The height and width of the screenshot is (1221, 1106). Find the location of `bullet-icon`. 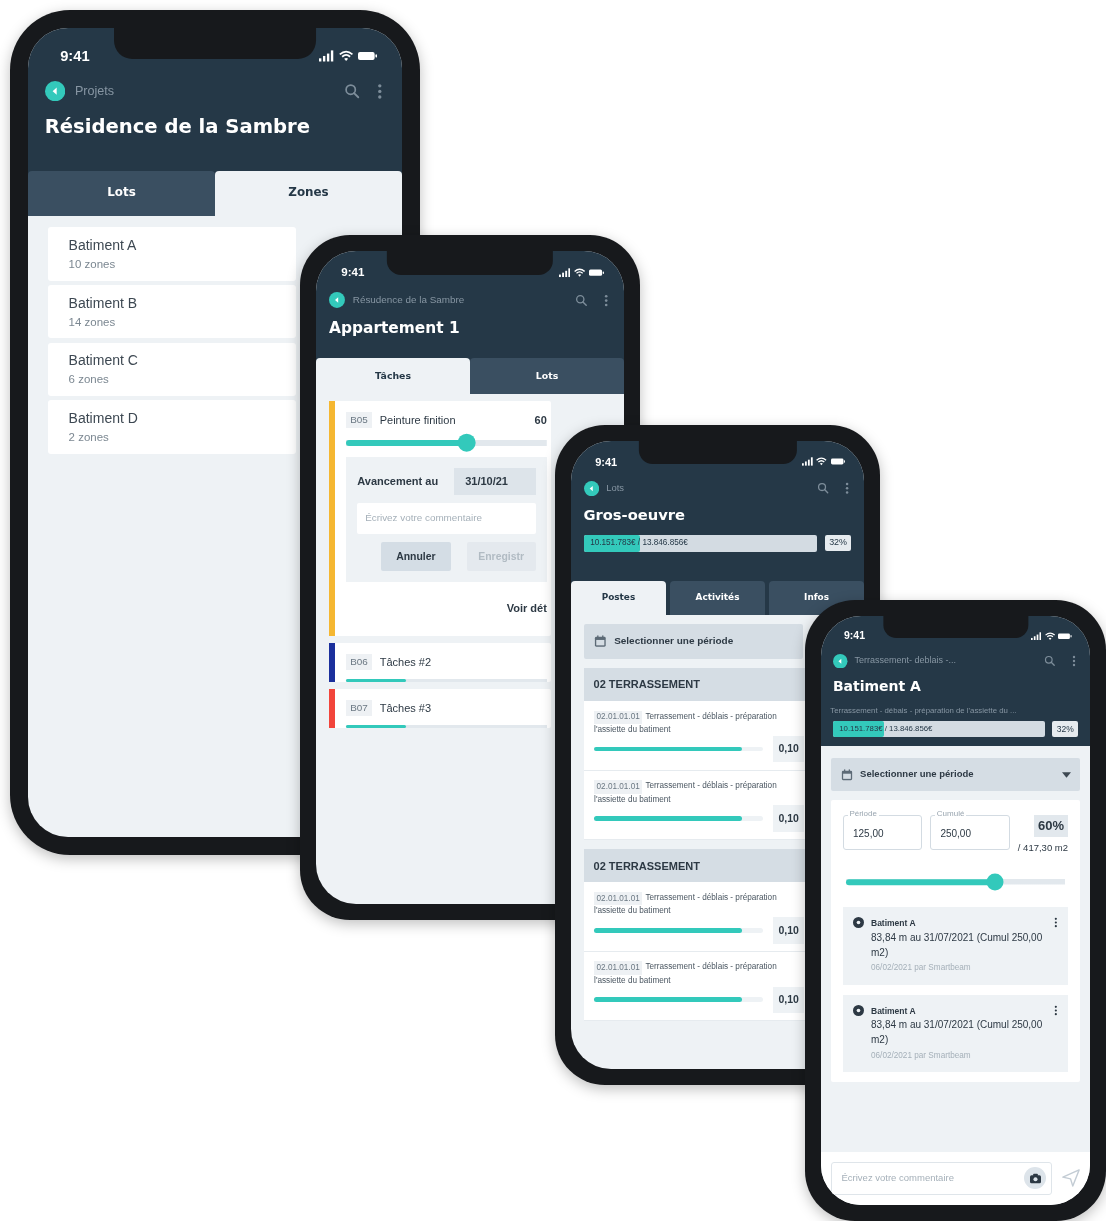

bullet-icon is located at coordinates (858, 1010).